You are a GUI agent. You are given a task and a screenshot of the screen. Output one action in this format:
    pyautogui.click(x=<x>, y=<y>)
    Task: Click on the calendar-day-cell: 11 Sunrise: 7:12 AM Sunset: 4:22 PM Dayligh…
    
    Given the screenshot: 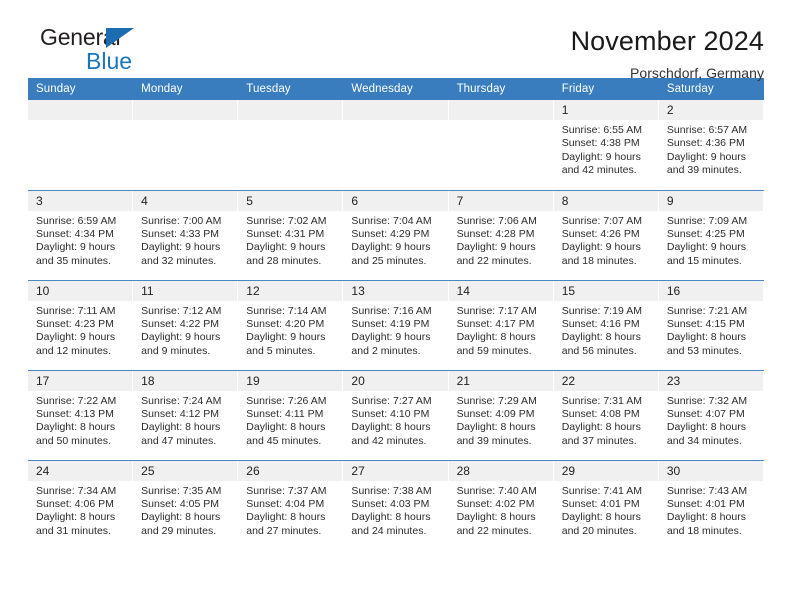 What is the action you would take?
    pyautogui.click(x=186, y=324)
    